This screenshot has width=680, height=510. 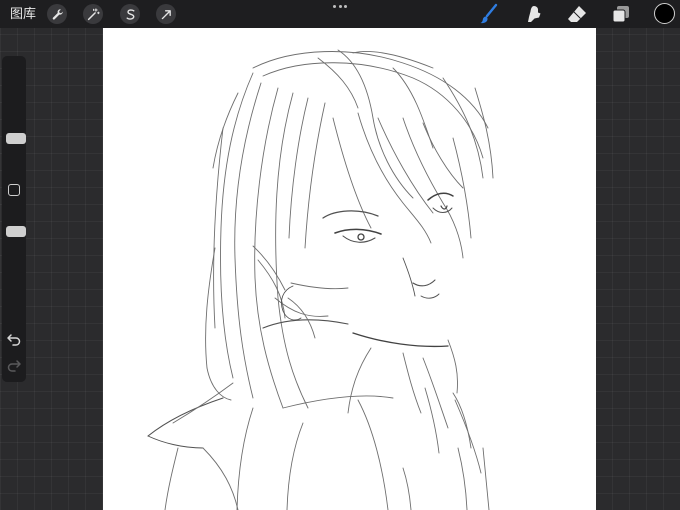 I want to click on top-toolbar: 图库, so click(x=340, y=14).